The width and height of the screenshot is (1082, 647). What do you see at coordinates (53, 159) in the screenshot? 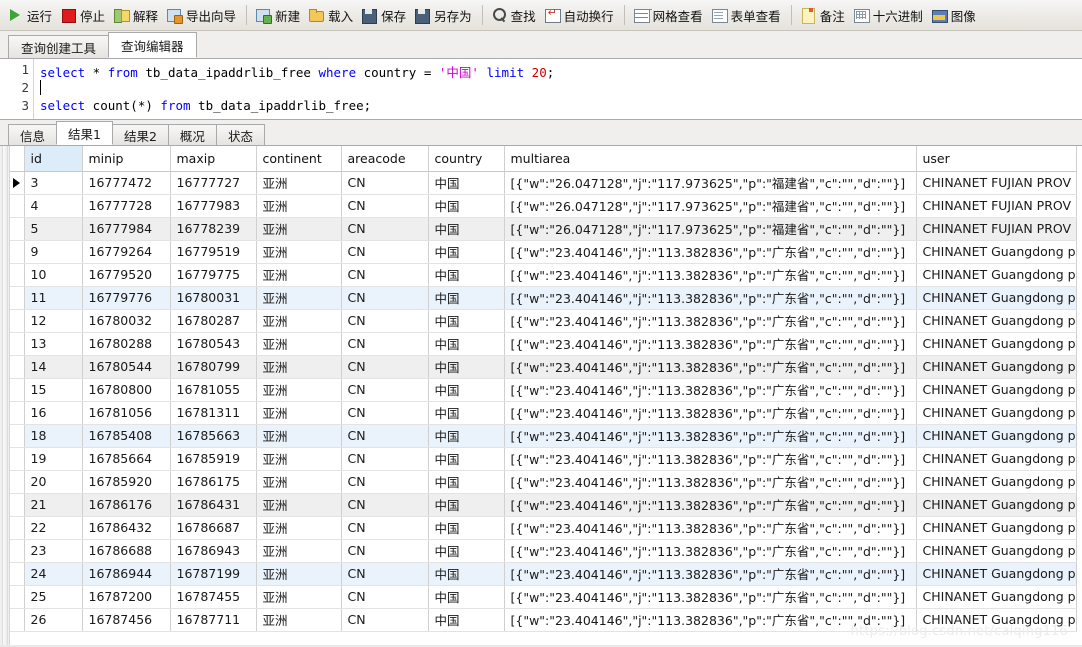
I see `column-header-id: id` at bounding box center [53, 159].